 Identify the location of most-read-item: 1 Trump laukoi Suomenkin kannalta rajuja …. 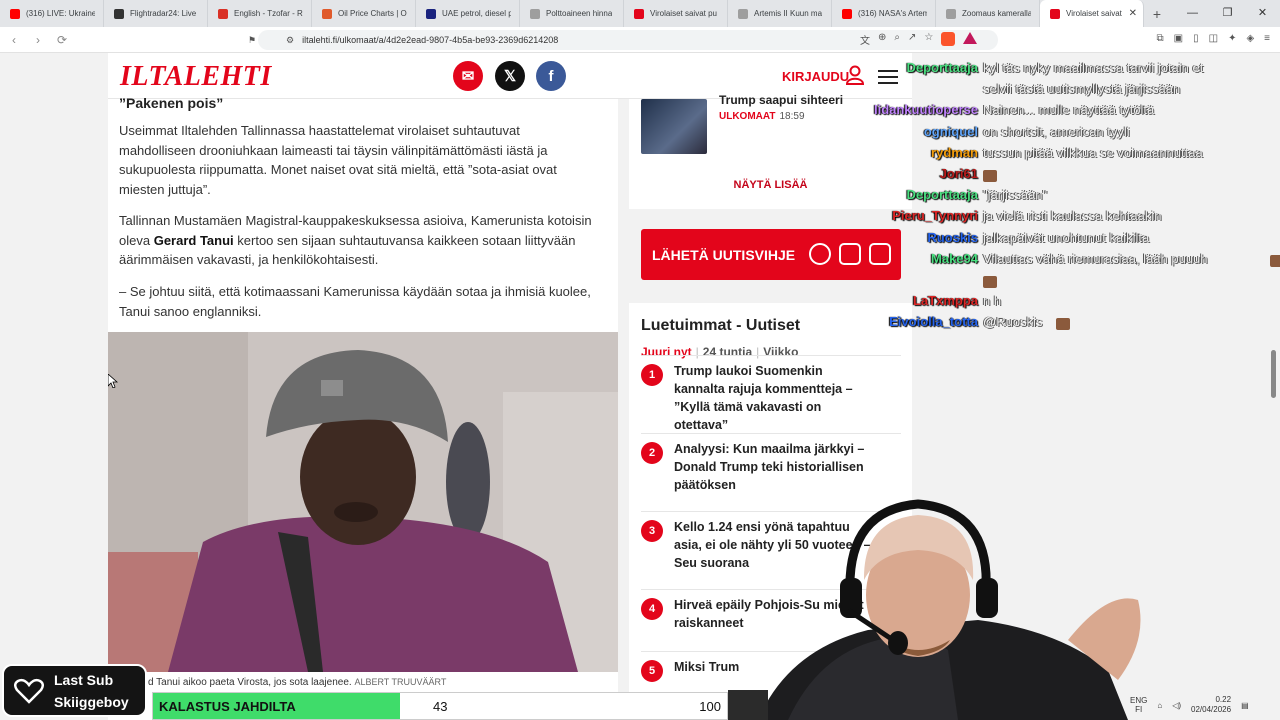
(771, 393).